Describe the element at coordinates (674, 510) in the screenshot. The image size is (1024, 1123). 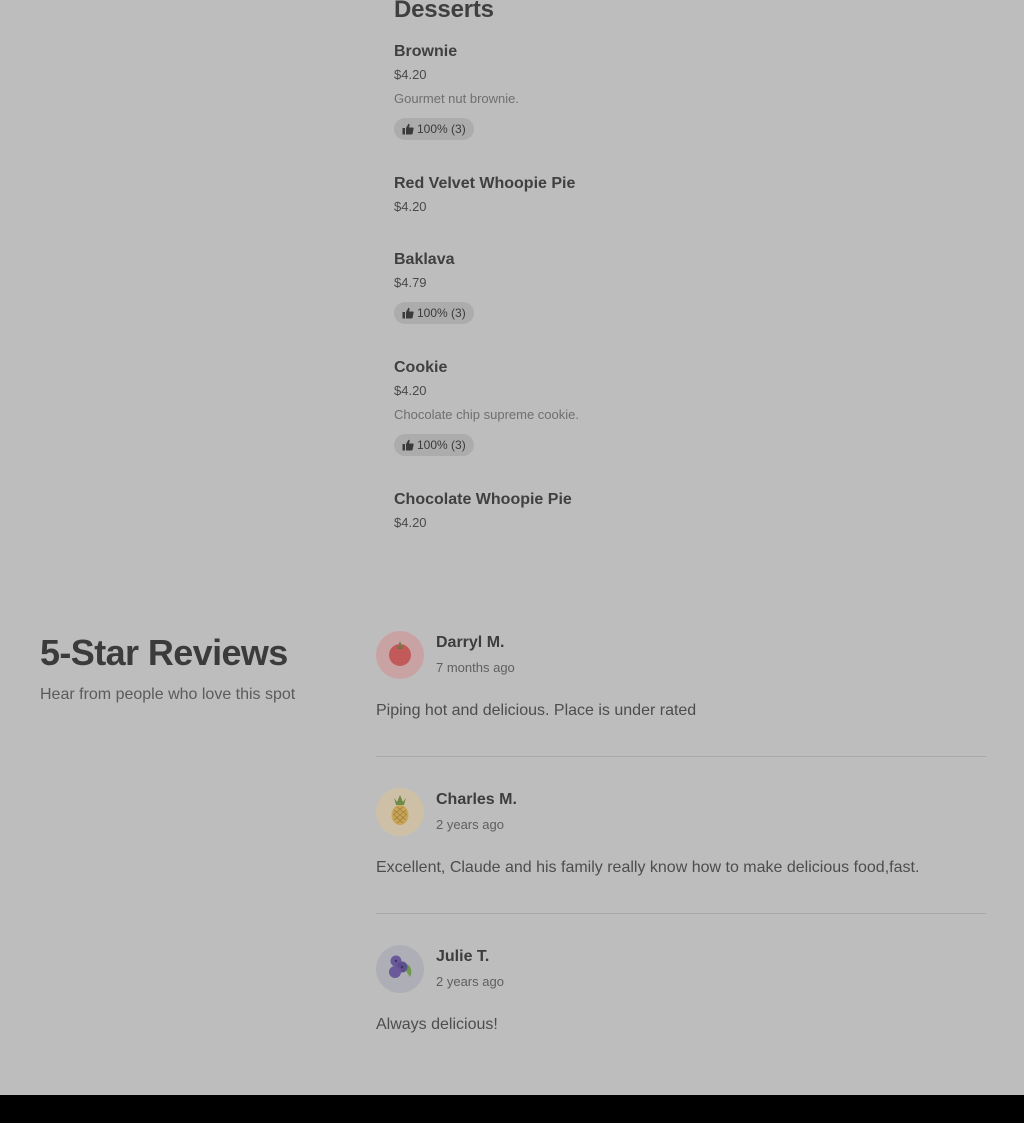
I see `menu-item-chocolate-whoopie-pie: Chocolate Whoopie Pie $4.20` at that location.